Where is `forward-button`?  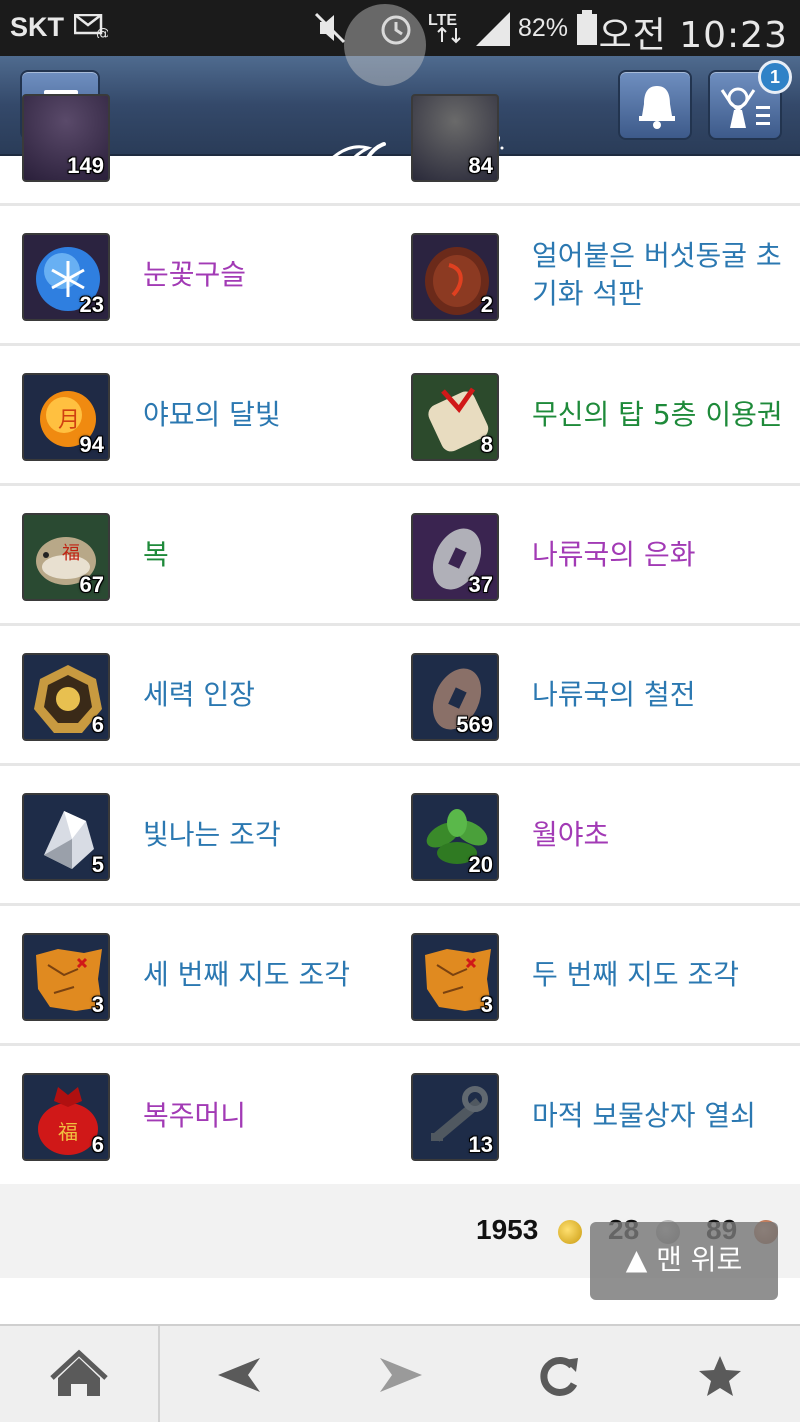 forward-button is located at coordinates (400, 1374).